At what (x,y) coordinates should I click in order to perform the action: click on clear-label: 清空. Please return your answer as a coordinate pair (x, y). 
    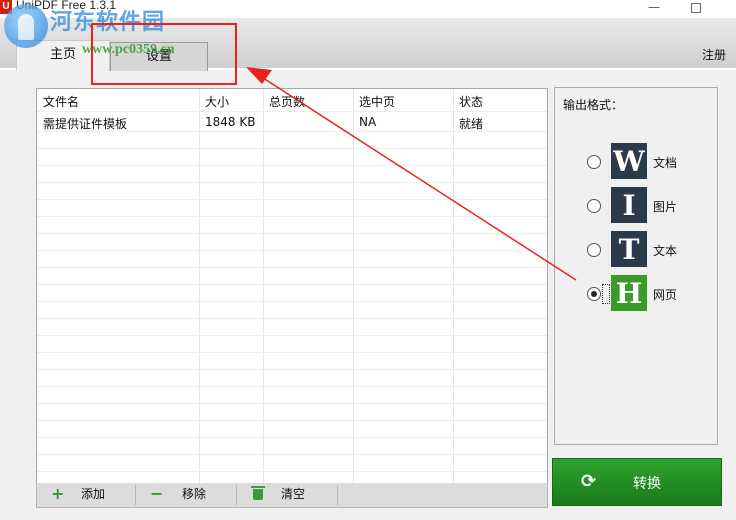
    Looking at the image, I should click on (293, 494).